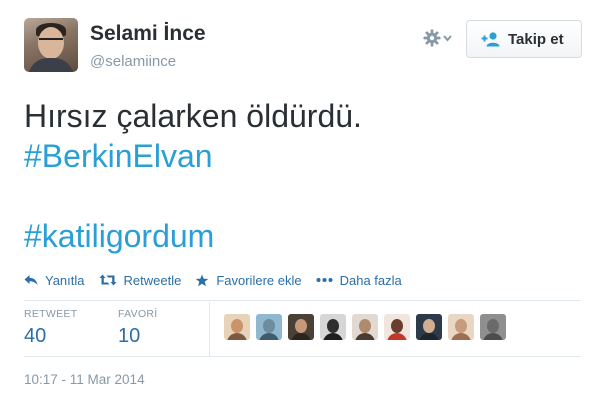 The image size is (600, 410). Describe the element at coordinates (209, 329) in the screenshot. I see `stat-divider` at that location.